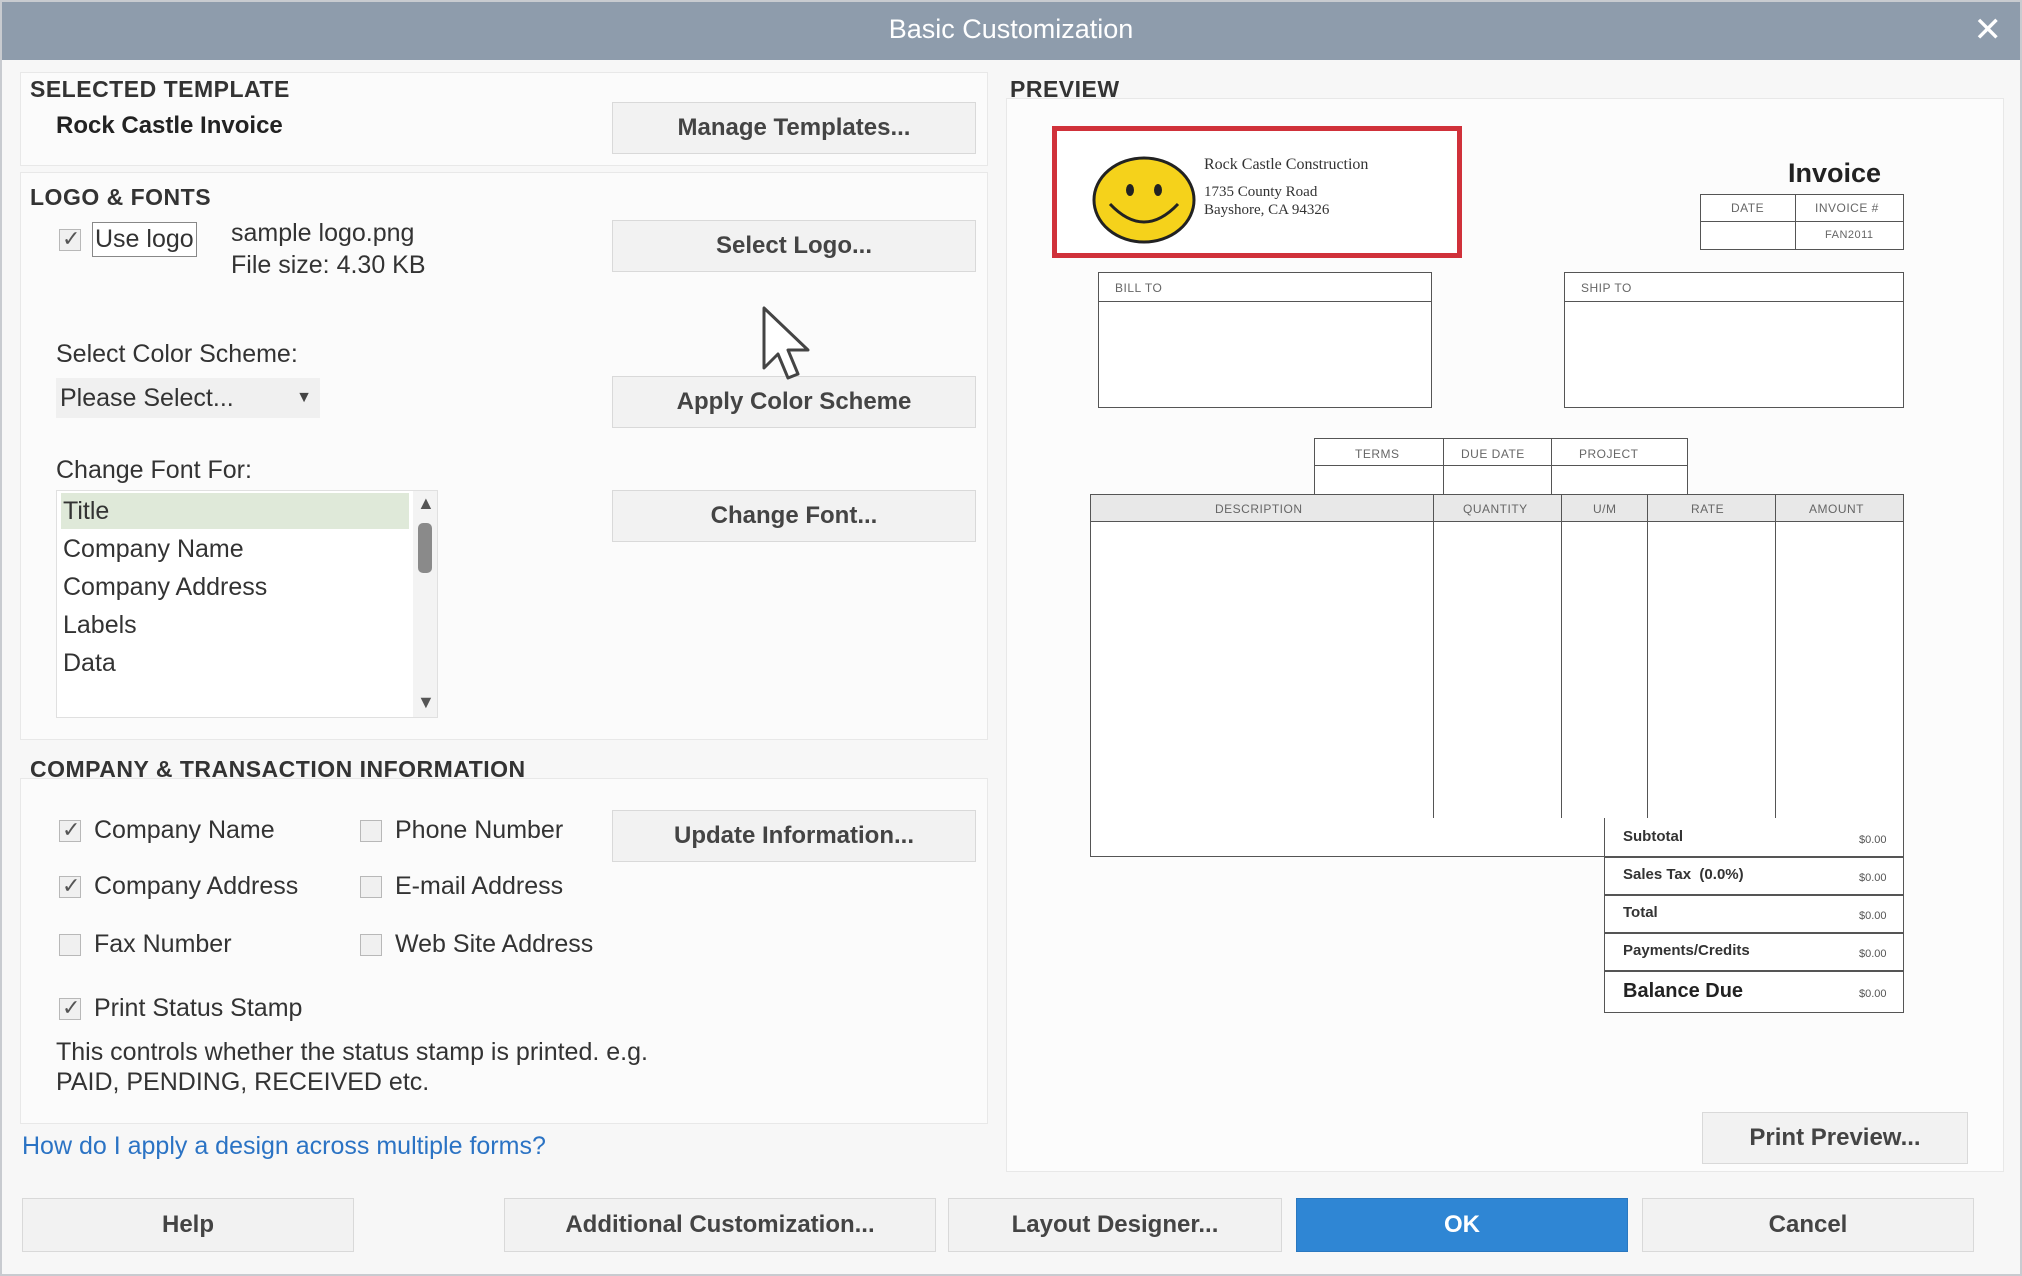 The height and width of the screenshot is (1276, 2022). I want to click on print-status-checkbox, so click(70, 1008).